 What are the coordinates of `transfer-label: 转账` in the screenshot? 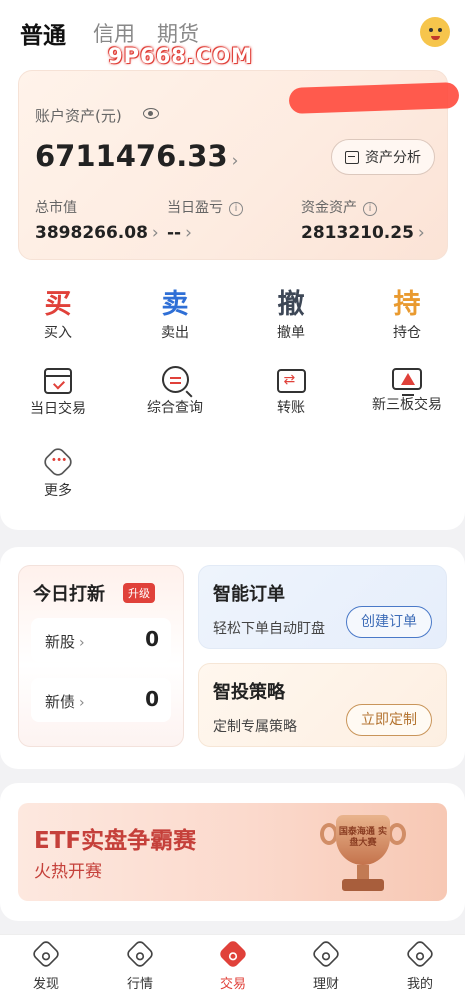 It's located at (291, 408).